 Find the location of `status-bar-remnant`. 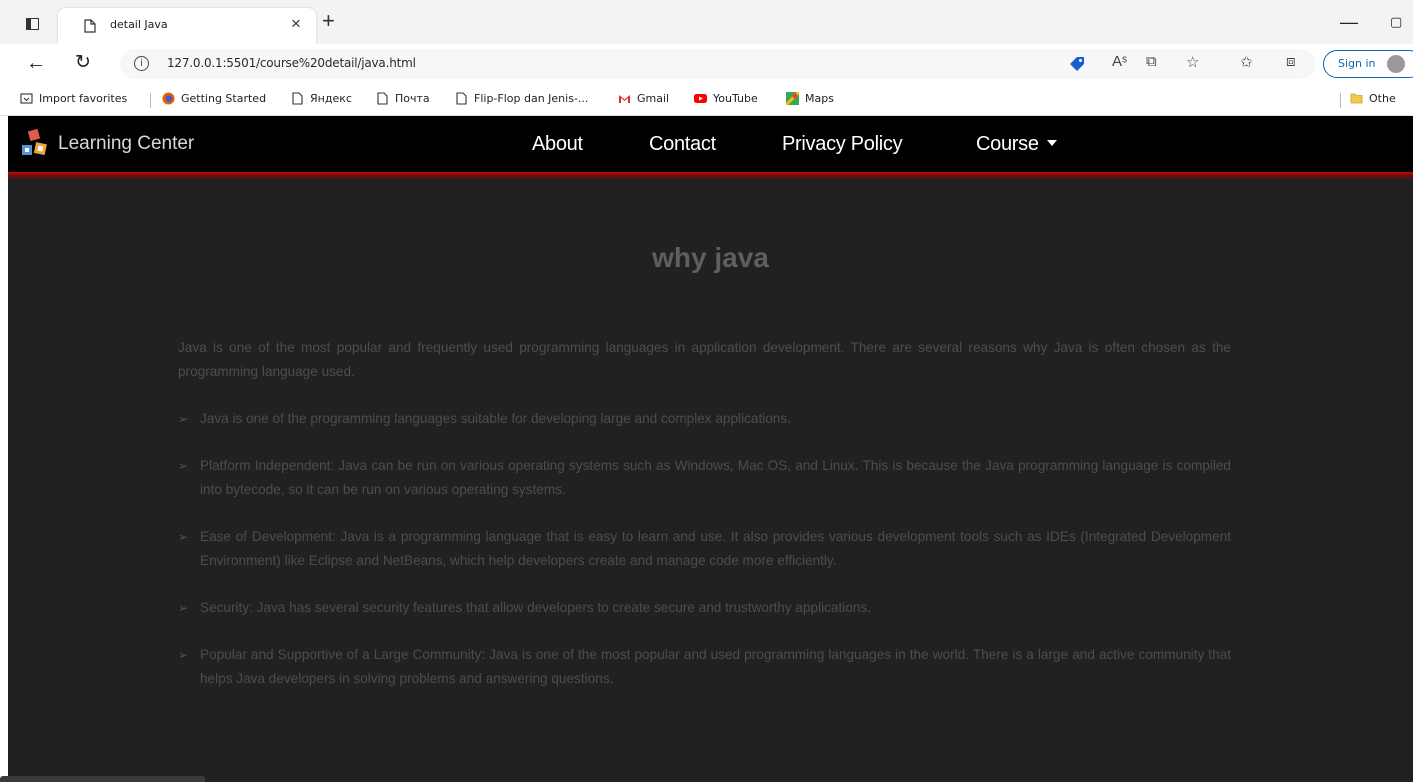

status-bar-remnant is located at coordinates (102, 779).